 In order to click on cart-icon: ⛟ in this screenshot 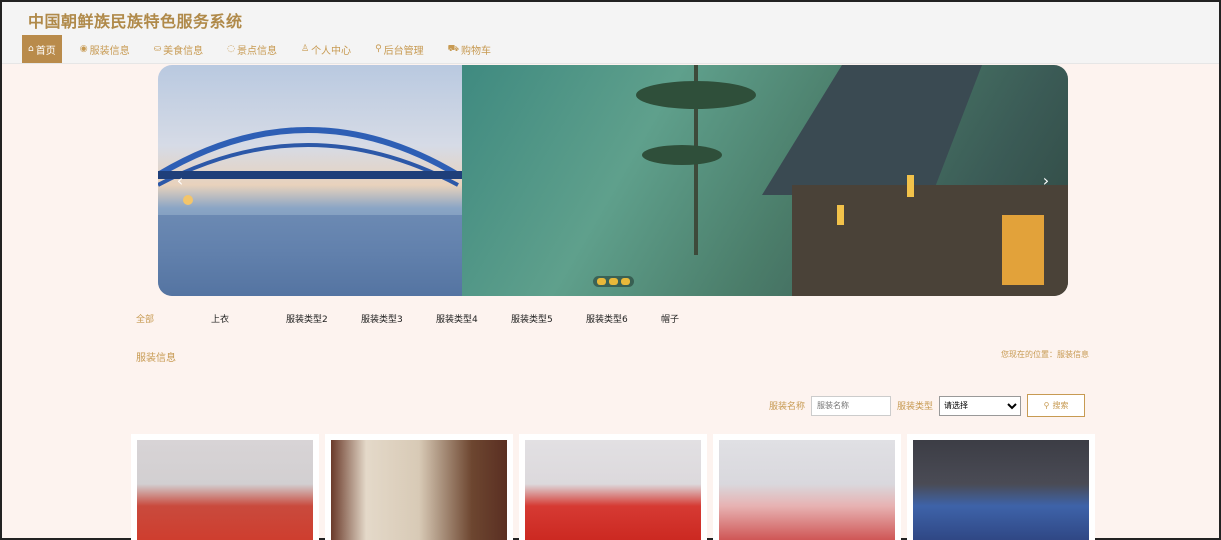, I will do `click(453, 48)`.